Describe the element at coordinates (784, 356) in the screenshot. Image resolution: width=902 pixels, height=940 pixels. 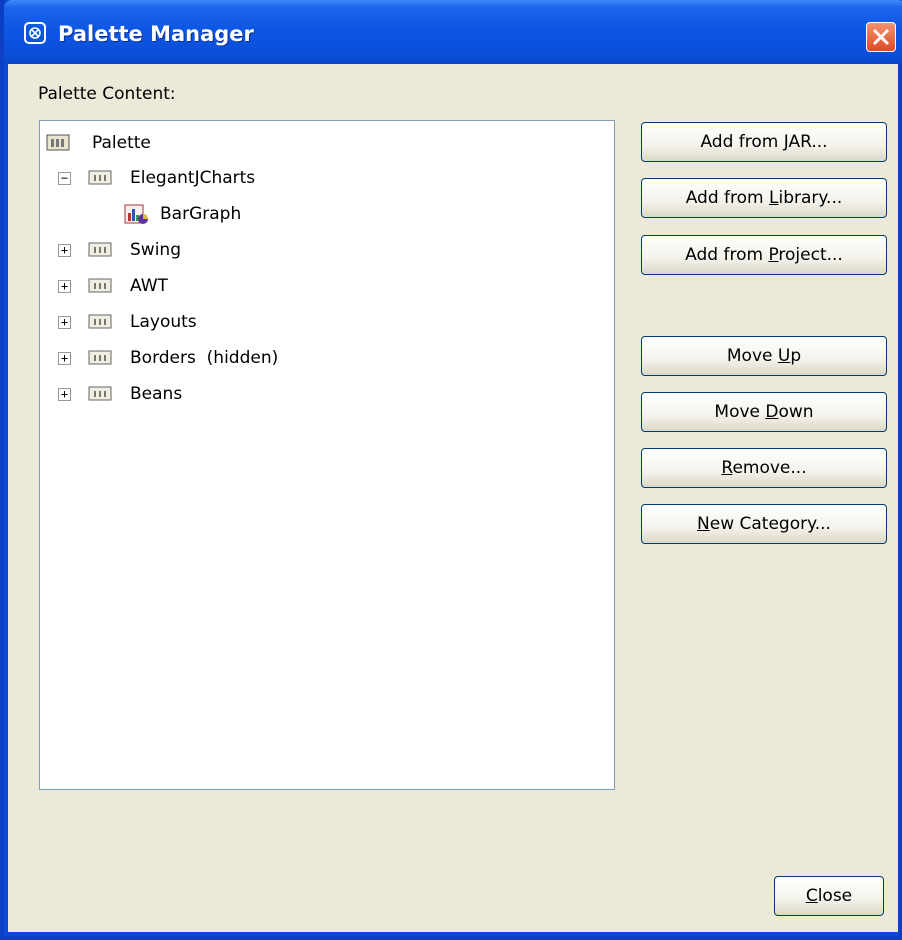
I see `button-mnemonic: U` at that location.